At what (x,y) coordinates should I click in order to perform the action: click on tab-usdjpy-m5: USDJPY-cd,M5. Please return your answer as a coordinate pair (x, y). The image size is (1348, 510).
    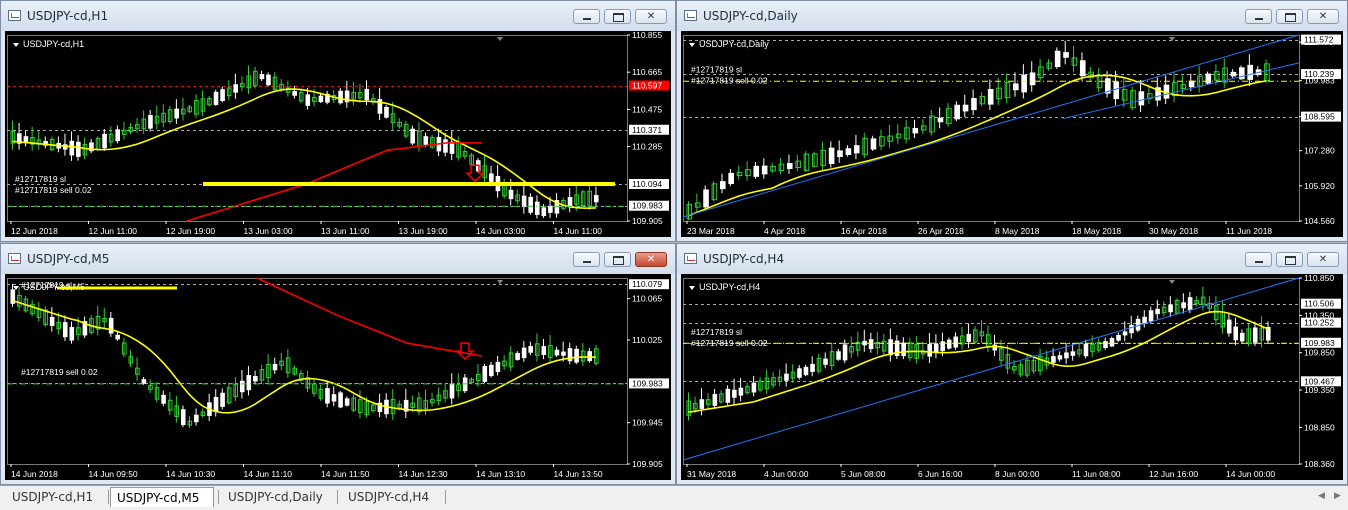
    Looking at the image, I should click on (162, 497).